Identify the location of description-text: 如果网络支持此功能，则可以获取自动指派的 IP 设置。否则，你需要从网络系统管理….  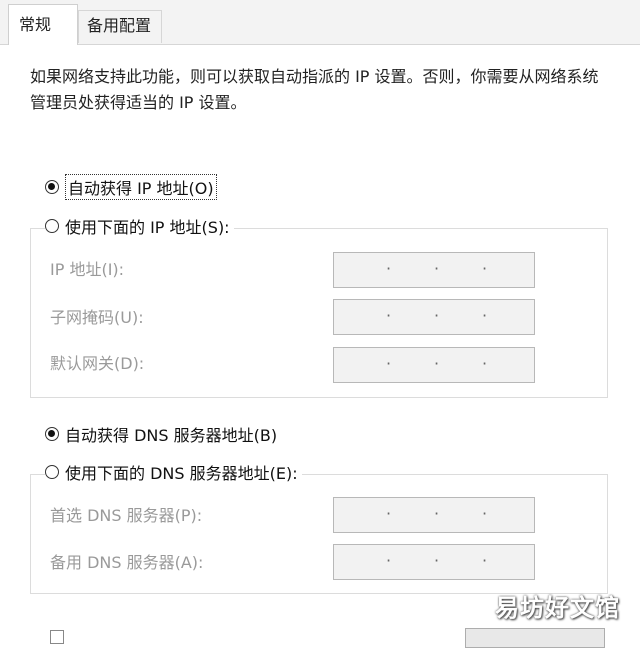
(314, 89).